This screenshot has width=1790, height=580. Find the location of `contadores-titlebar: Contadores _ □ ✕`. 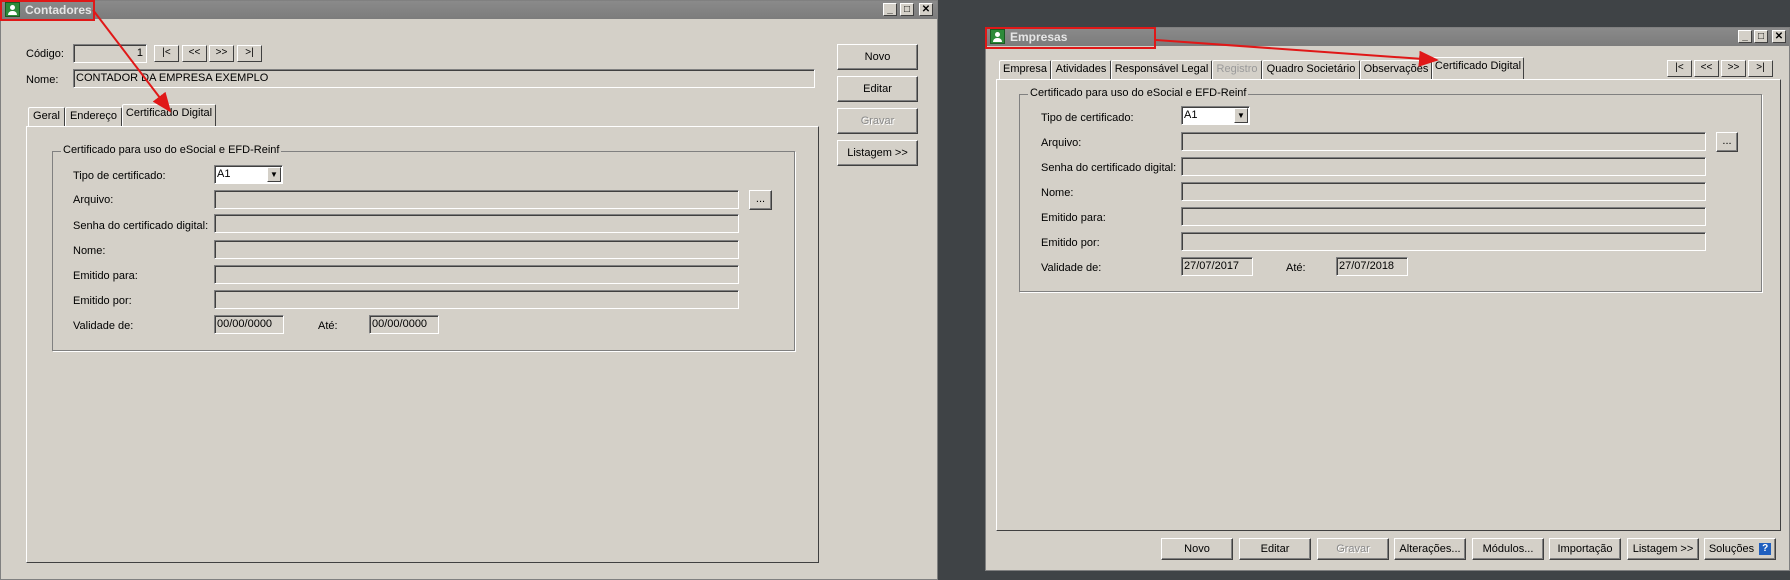

contadores-titlebar: Contadores _ □ ✕ is located at coordinates (469, 10).